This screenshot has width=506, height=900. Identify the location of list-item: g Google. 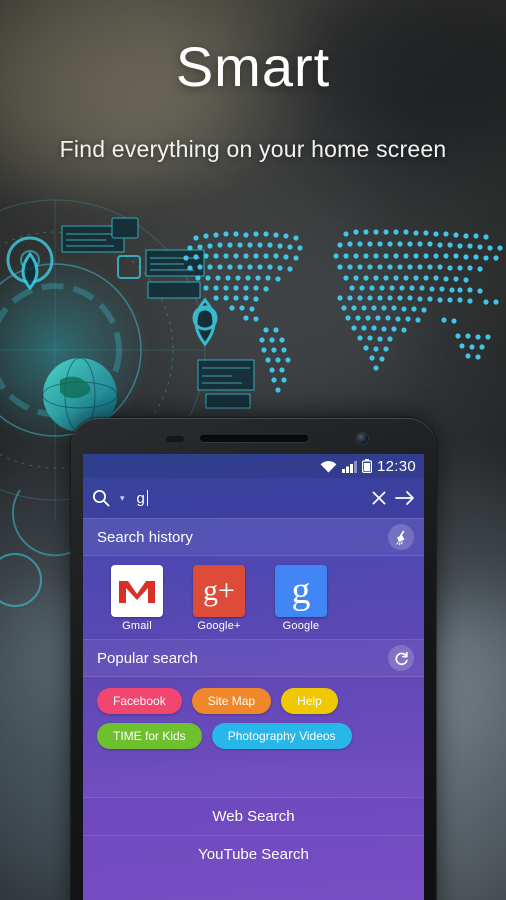
(301, 598).